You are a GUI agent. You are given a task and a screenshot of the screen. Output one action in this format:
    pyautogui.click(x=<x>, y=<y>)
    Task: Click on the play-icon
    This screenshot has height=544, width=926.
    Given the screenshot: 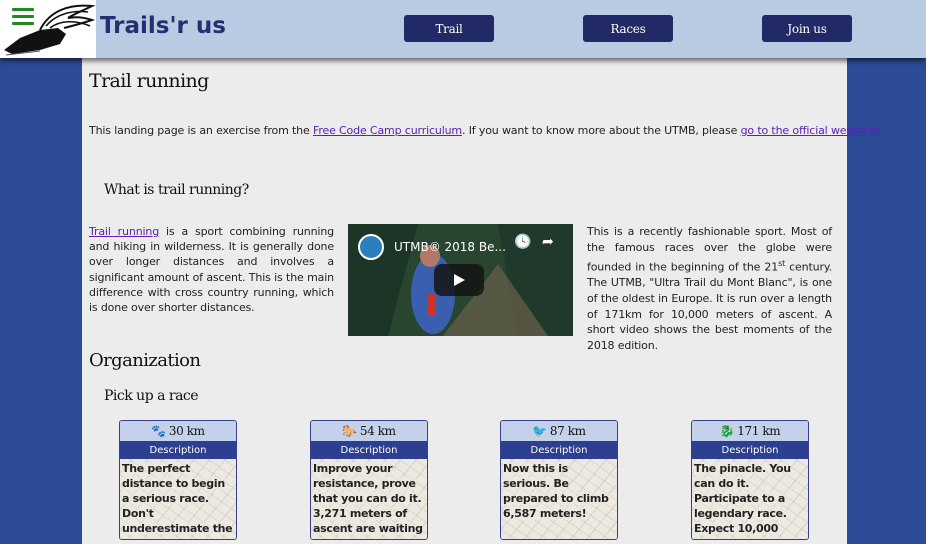 What is the action you would take?
    pyautogui.click(x=459, y=280)
    